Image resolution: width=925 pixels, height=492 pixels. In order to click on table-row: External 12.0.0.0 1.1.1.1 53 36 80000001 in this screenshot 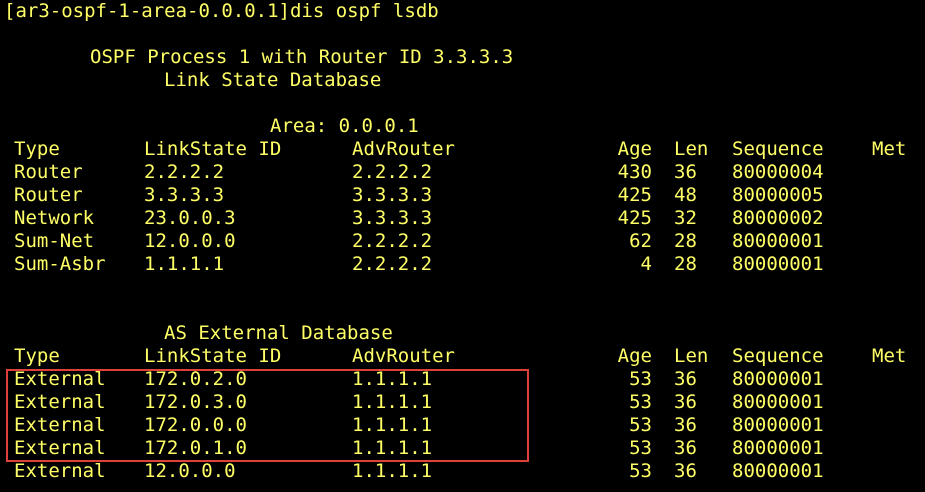, I will do `click(464, 471)`.